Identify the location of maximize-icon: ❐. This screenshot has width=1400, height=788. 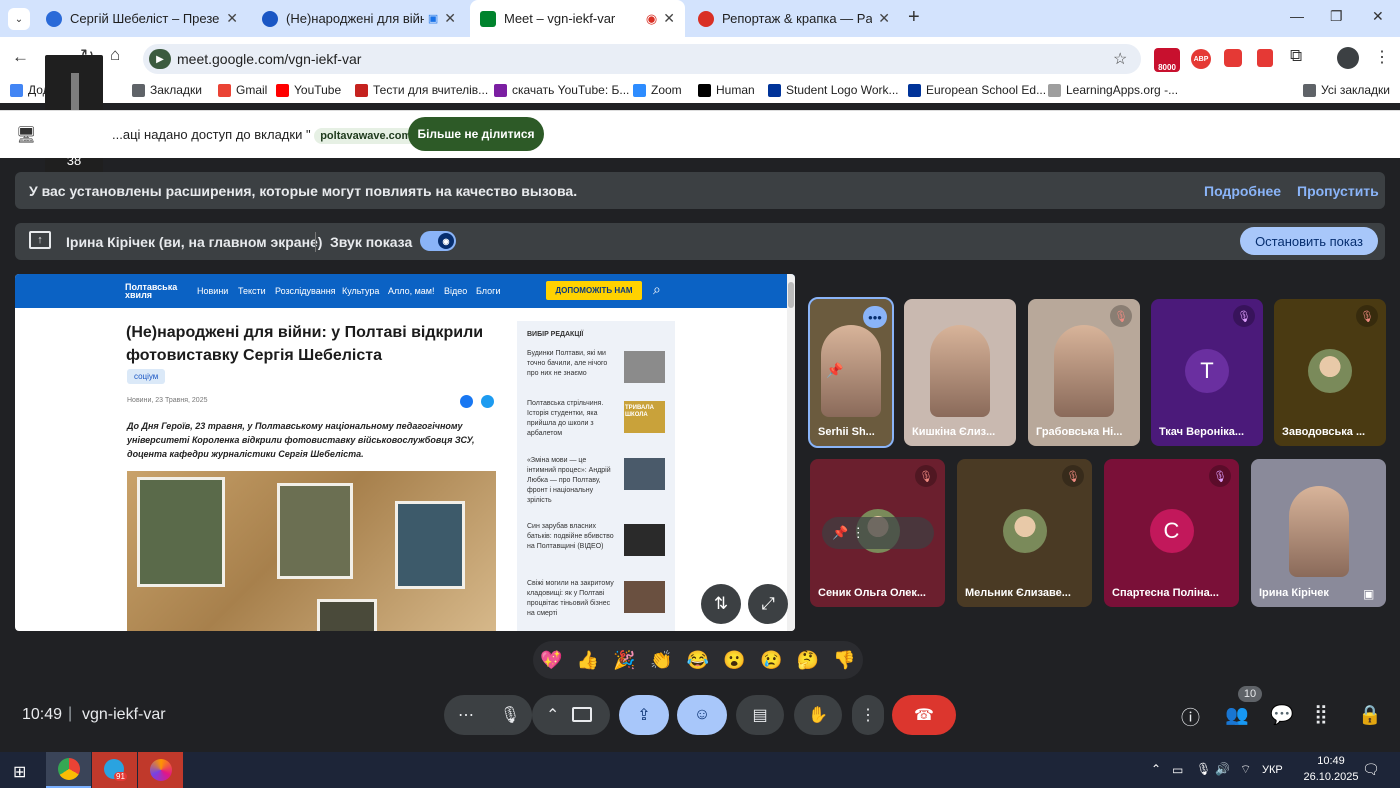
(1336, 16).